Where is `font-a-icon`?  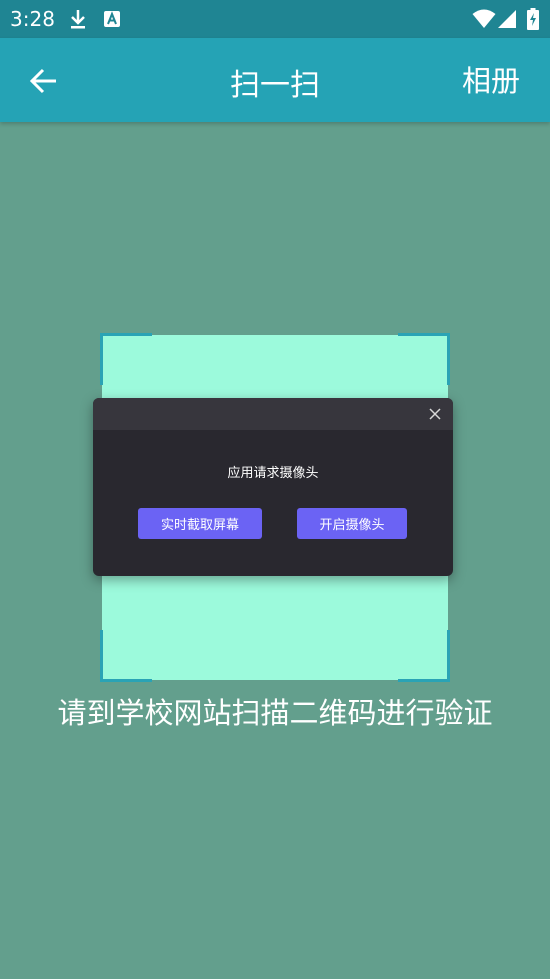 font-a-icon is located at coordinates (112, 19).